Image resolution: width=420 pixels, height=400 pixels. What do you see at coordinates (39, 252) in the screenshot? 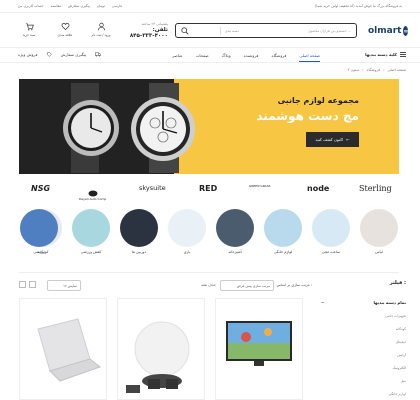
I see `category-label: ورزشی` at bounding box center [39, 252].